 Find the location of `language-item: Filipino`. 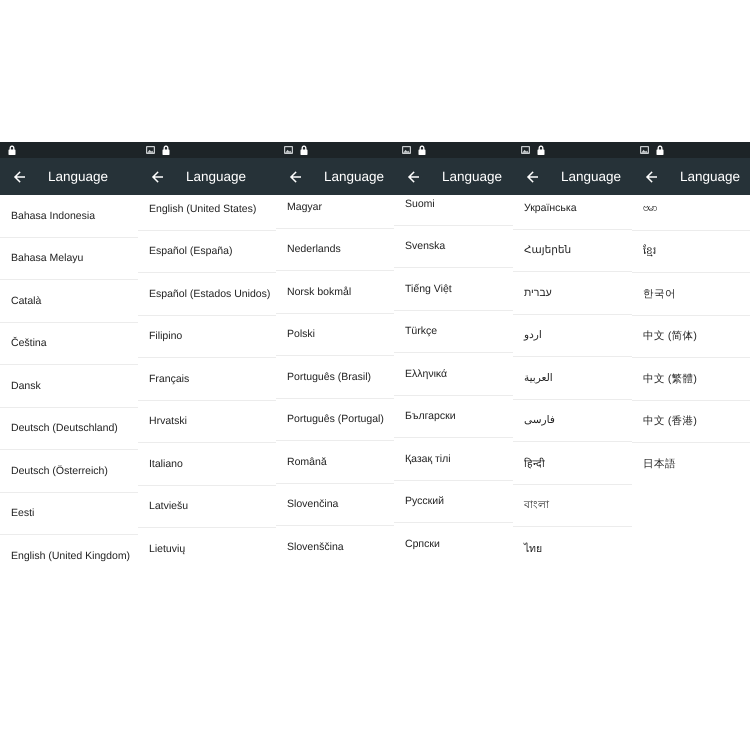

language-item: Filipino is located at coordinates (207, 337).